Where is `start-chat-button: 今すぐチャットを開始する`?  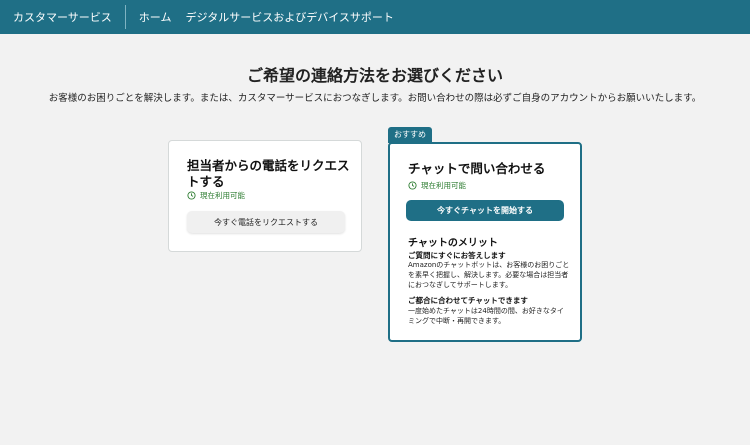
start-chat-button: 今すぐチャットを開始する is located at coordinates (485, 210).